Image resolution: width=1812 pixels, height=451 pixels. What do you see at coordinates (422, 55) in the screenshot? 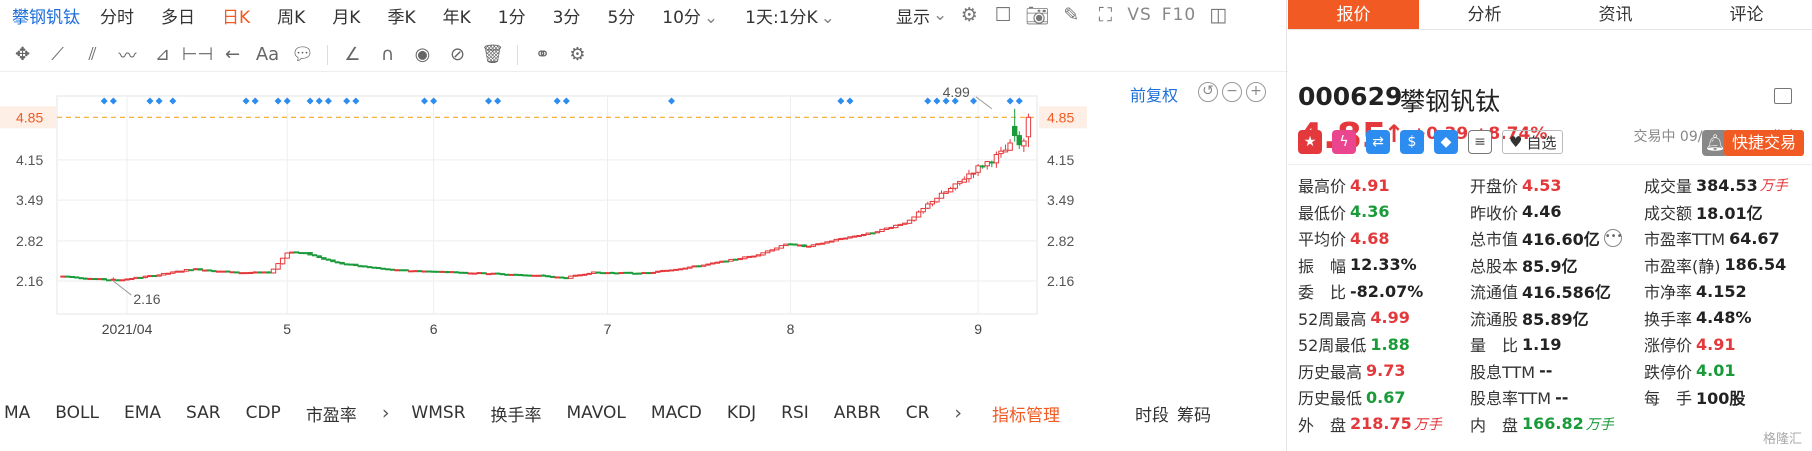
I see `eye-icon: ◉` at bounding box center [422, 55].